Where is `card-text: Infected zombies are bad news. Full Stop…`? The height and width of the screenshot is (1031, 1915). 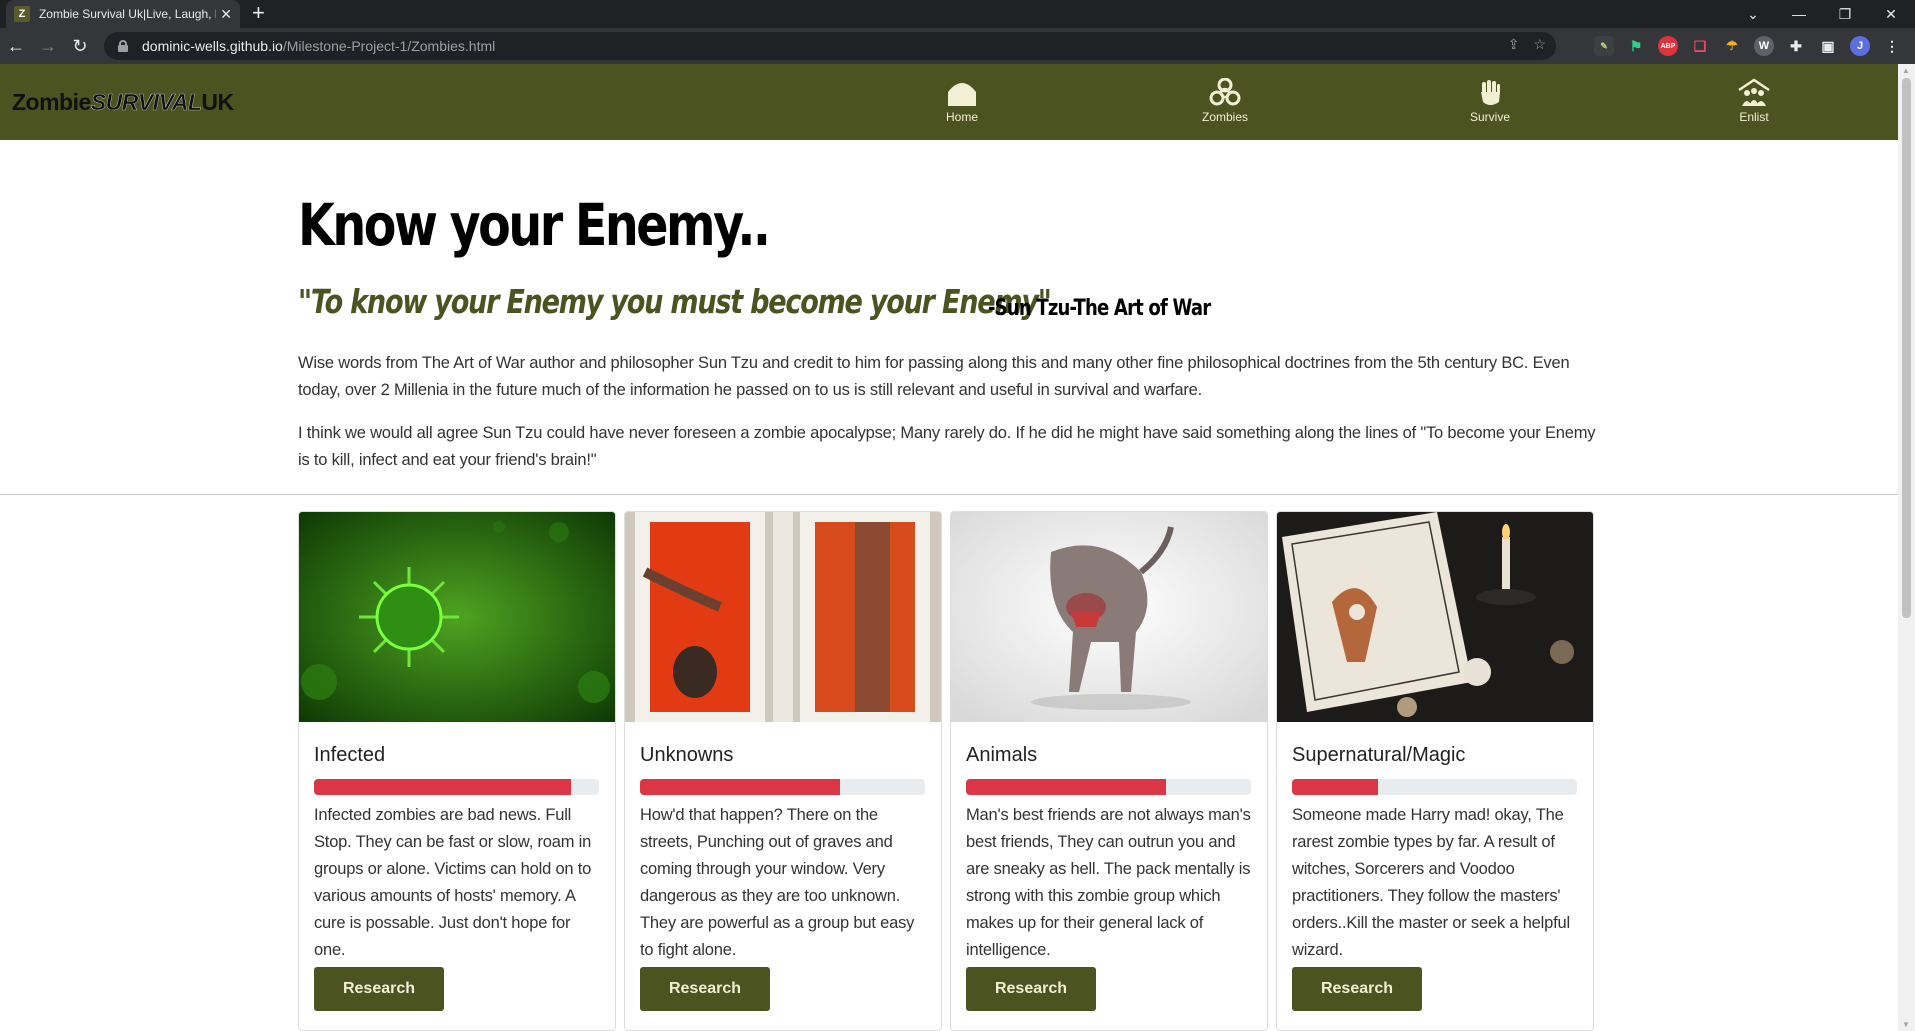 card-text: Infected zombies are bad news. Full Stop… is located at coordinates (453, 882).